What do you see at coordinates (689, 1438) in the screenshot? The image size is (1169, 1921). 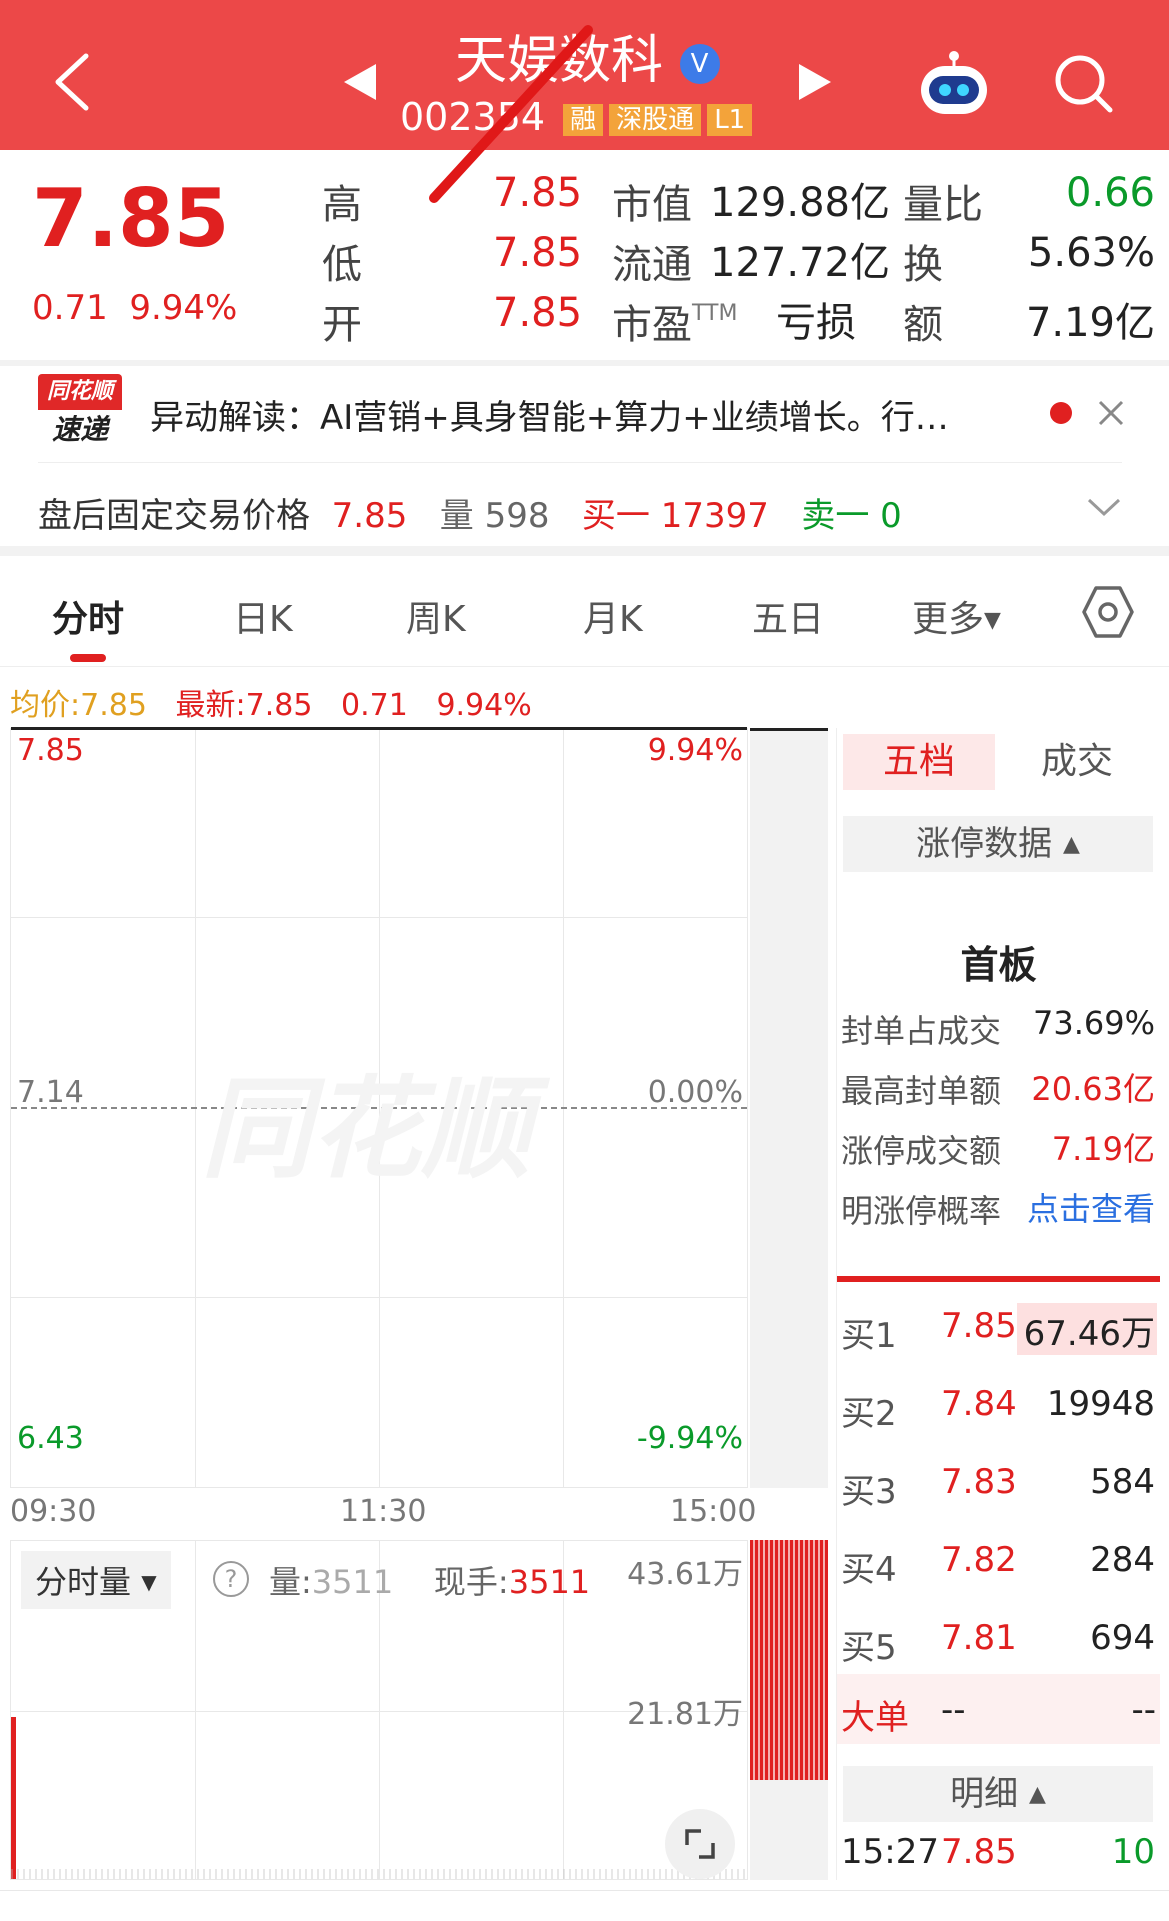 I see `pct-label-bot: -9.94%` at bounding box center [689, 1438].